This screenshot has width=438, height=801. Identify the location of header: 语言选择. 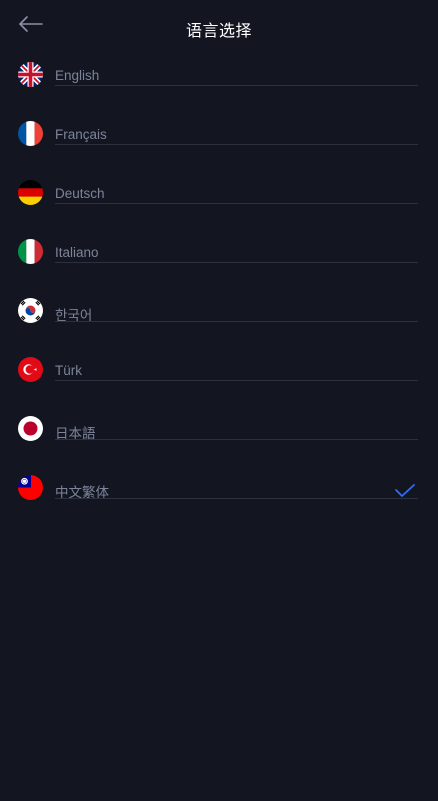
(219, 26).